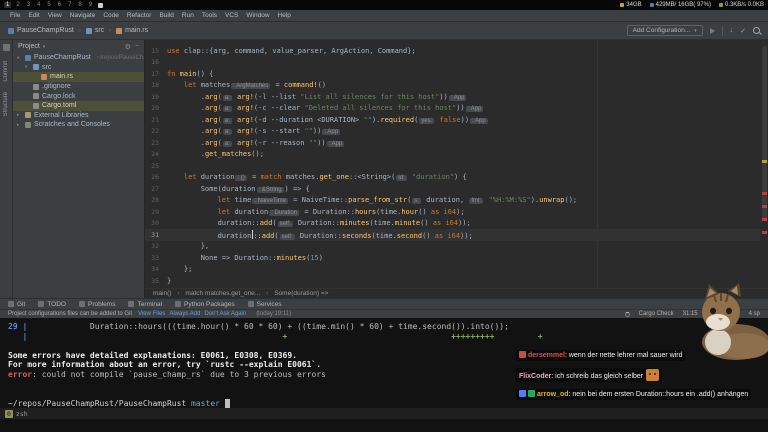 This screenshot has width=768, height=432. What do you see at coordinates (59, 5) in the screenshot?
I see `workspace-tag-6: 6` at bounding box center [59, 5].